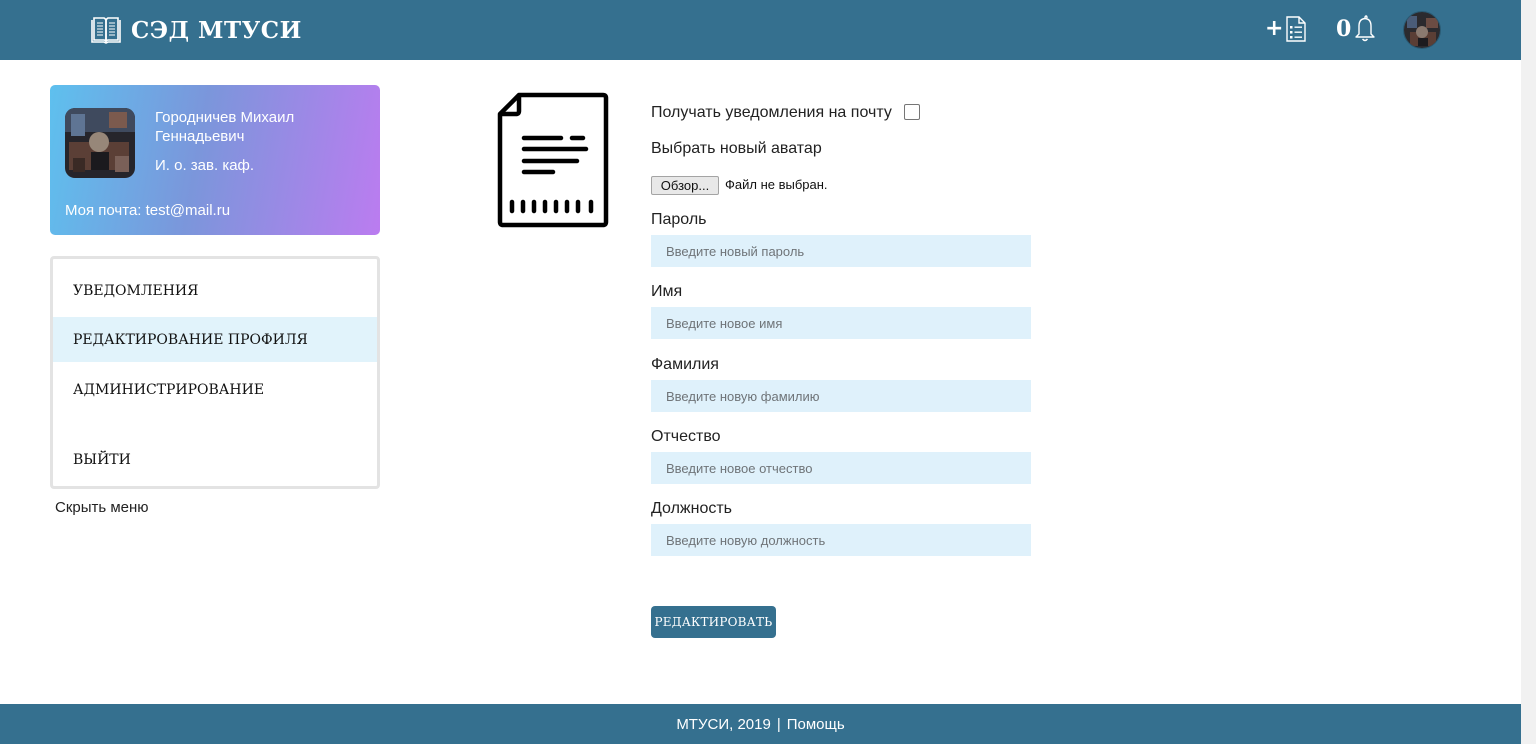 The width and height of the screenshot is (1536, 744). I want to click on new-avatar-label: Выбрать новый аватар, so click(736, 148).